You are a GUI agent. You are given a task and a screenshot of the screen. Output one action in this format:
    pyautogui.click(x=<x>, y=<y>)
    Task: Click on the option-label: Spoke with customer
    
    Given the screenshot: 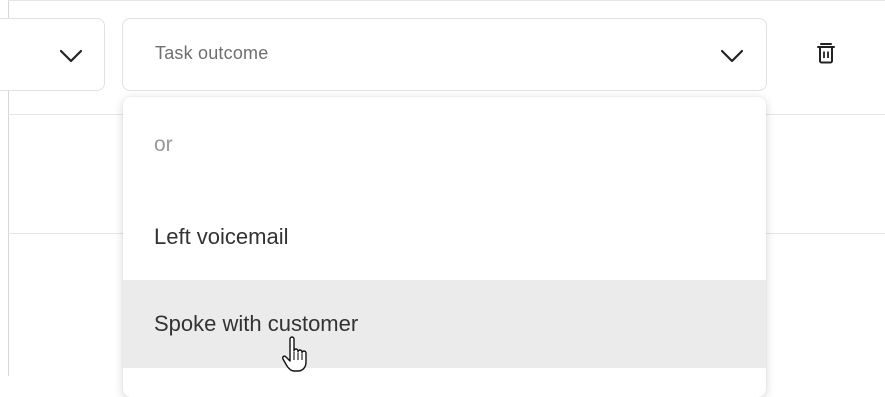 What is the action you would take?
    pyautogui.click(x=256, y=323)
    